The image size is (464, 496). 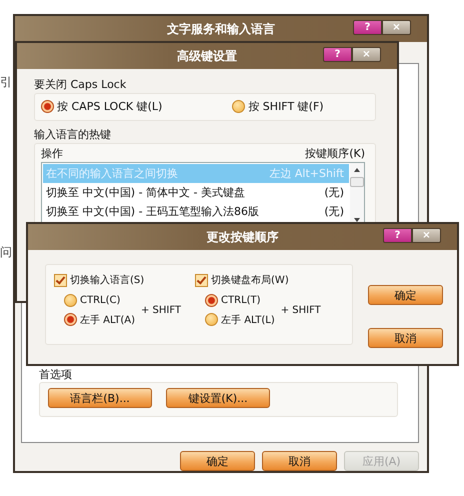 I want to click on window-title: 高级键设置, so click(x=207, y=56).